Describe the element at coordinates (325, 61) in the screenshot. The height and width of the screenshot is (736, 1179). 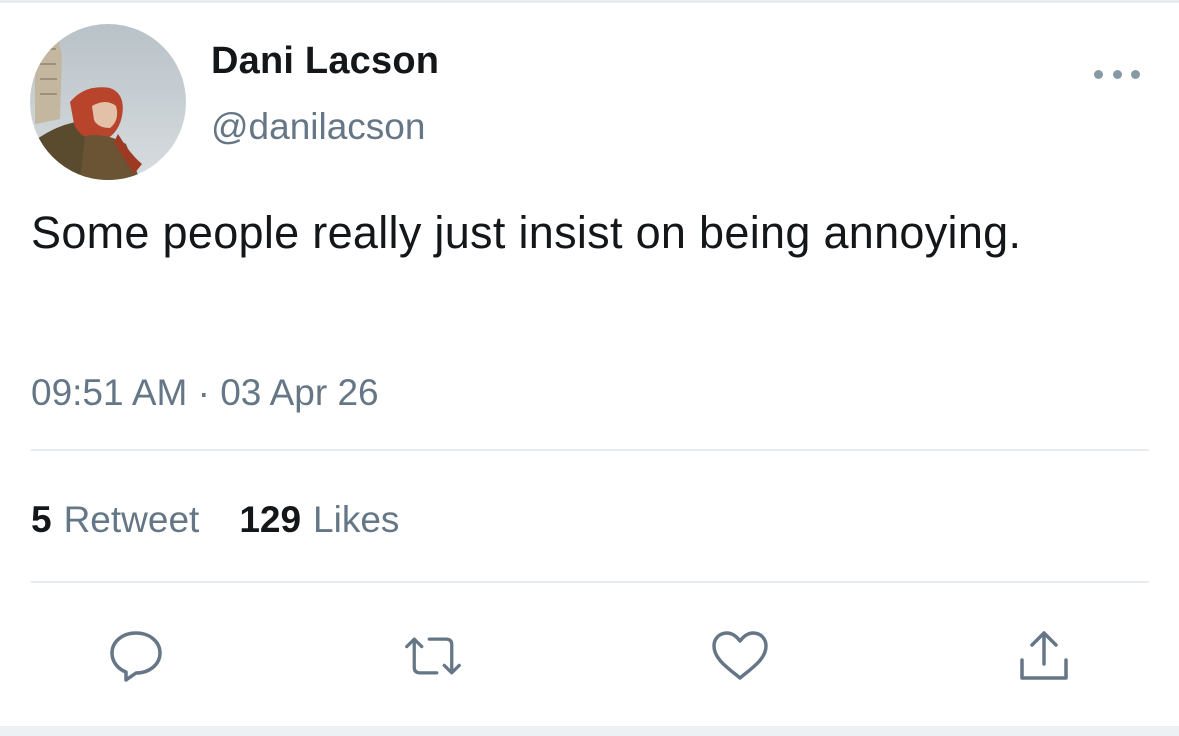
I see `author-display-name: Dani Lacson` at that location.